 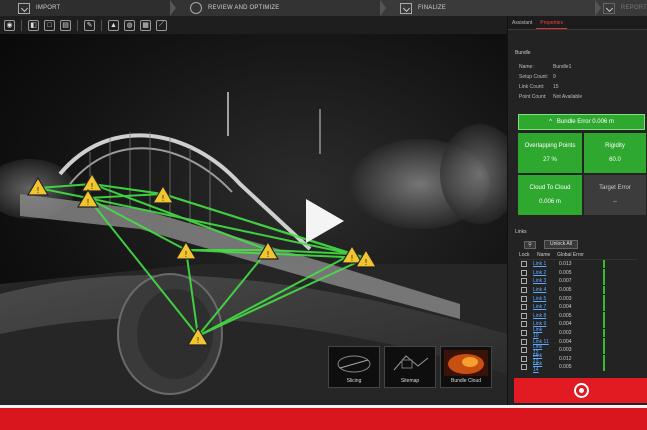 I want to click on viewport-toolbar: ◉ ◧ □ ▤ ✎ ▲ ◍ ▦ ⟋, so click(x=253, y=25).